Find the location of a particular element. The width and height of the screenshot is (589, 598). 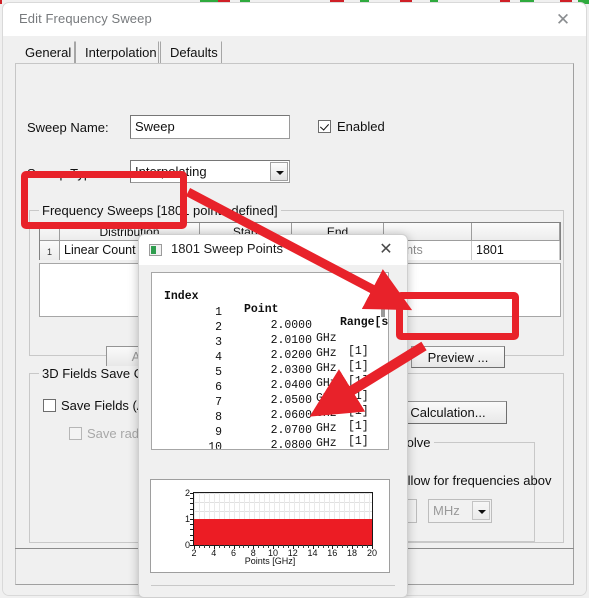

sweep-points-title-bar: 1801 Sweep Points ✕ is located at coordinates (273, 250).